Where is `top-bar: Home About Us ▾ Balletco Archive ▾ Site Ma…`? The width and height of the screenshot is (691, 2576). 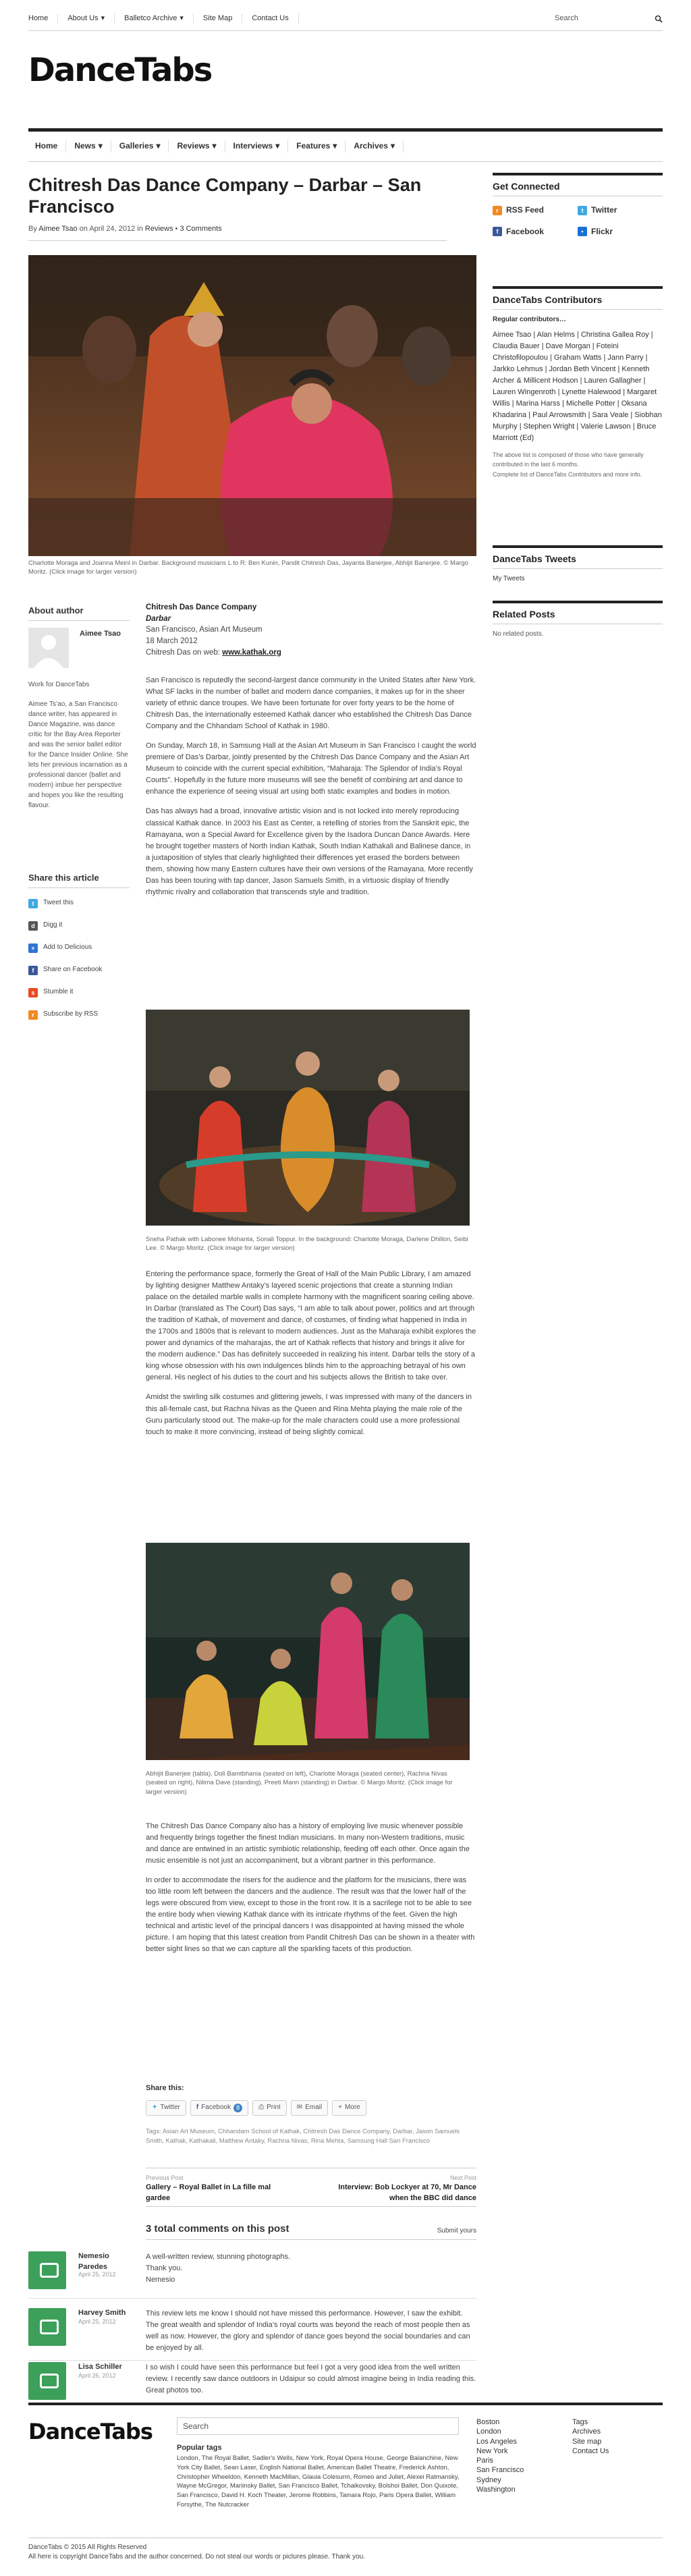
top-bar: Home About Us ▾ Balletco Archive ▾ Site Ma… is located at coordinates (345, 19).